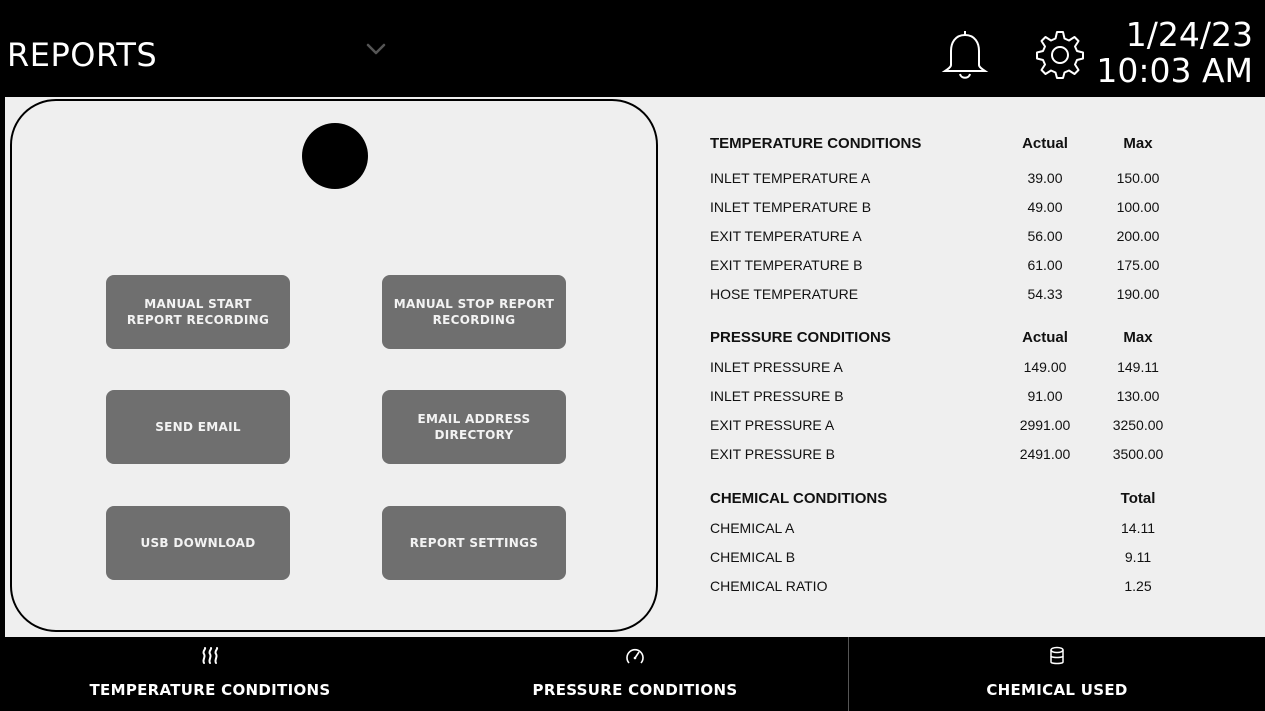 Image resolution: width=1265 pixels, height=711 pixels. What do you see at coordinates (1138, 425) in the screenshot?
I see `row-max: 3250.00` at bounding box center [1138, 425].